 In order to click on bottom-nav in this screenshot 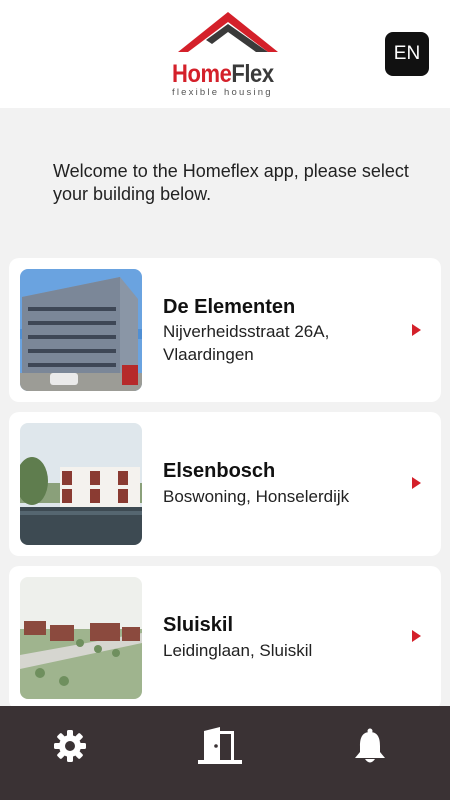, I will do `click(225, 753)`.